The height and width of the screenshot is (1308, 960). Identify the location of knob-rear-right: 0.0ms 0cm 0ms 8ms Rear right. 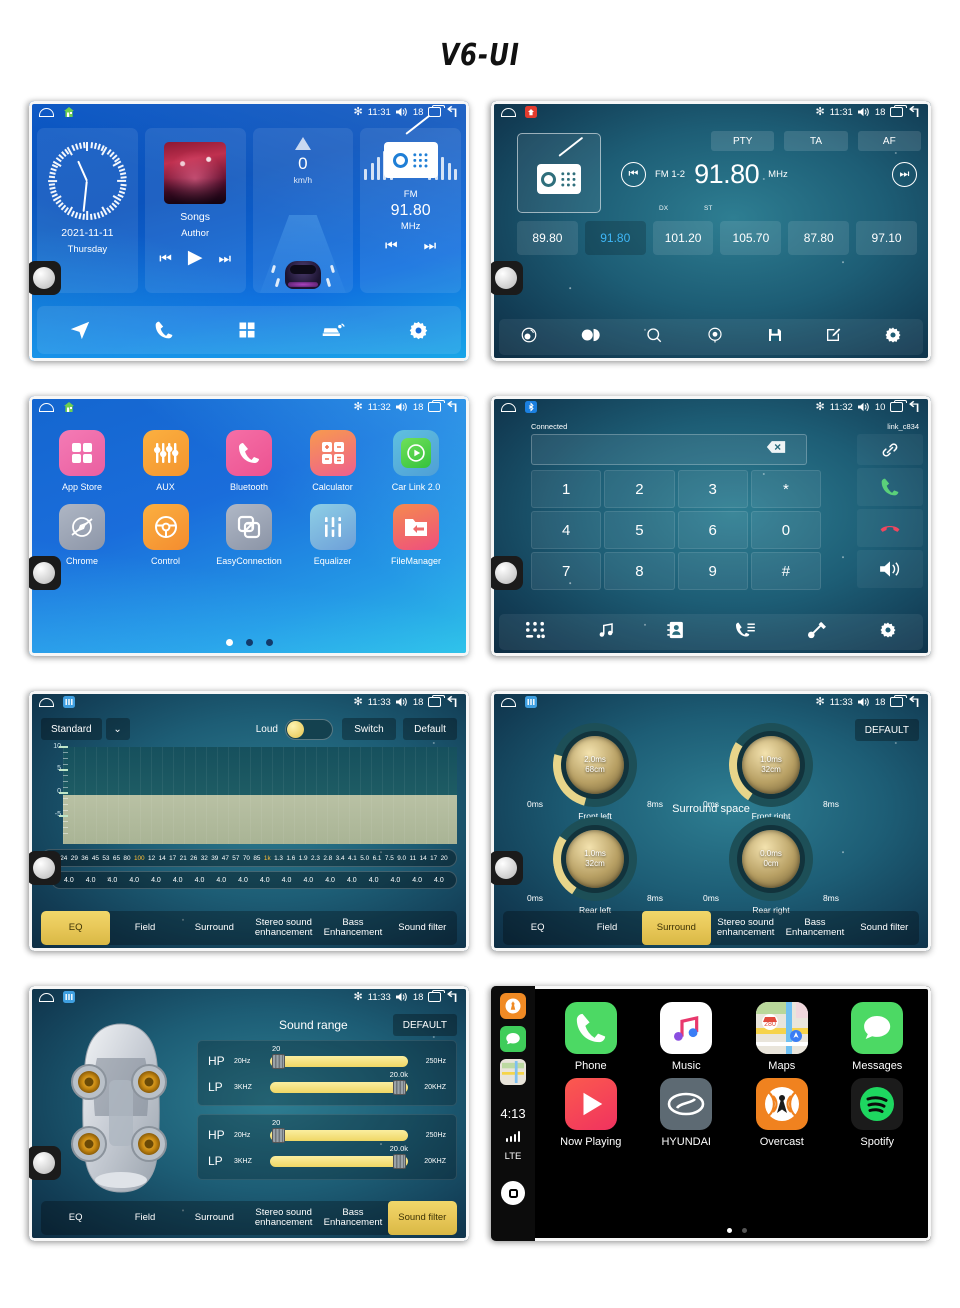
(771, 866).